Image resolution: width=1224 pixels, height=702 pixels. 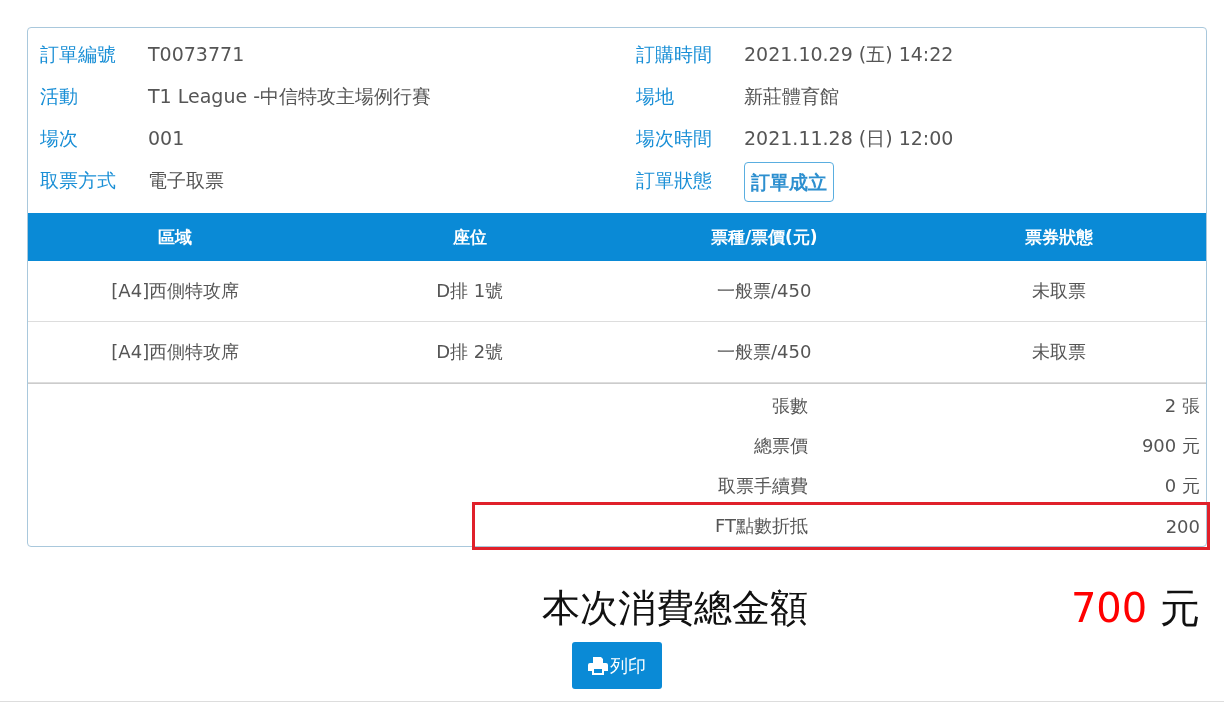 I want to click on total-amount: 700 元, so click(x=1135, y=608).